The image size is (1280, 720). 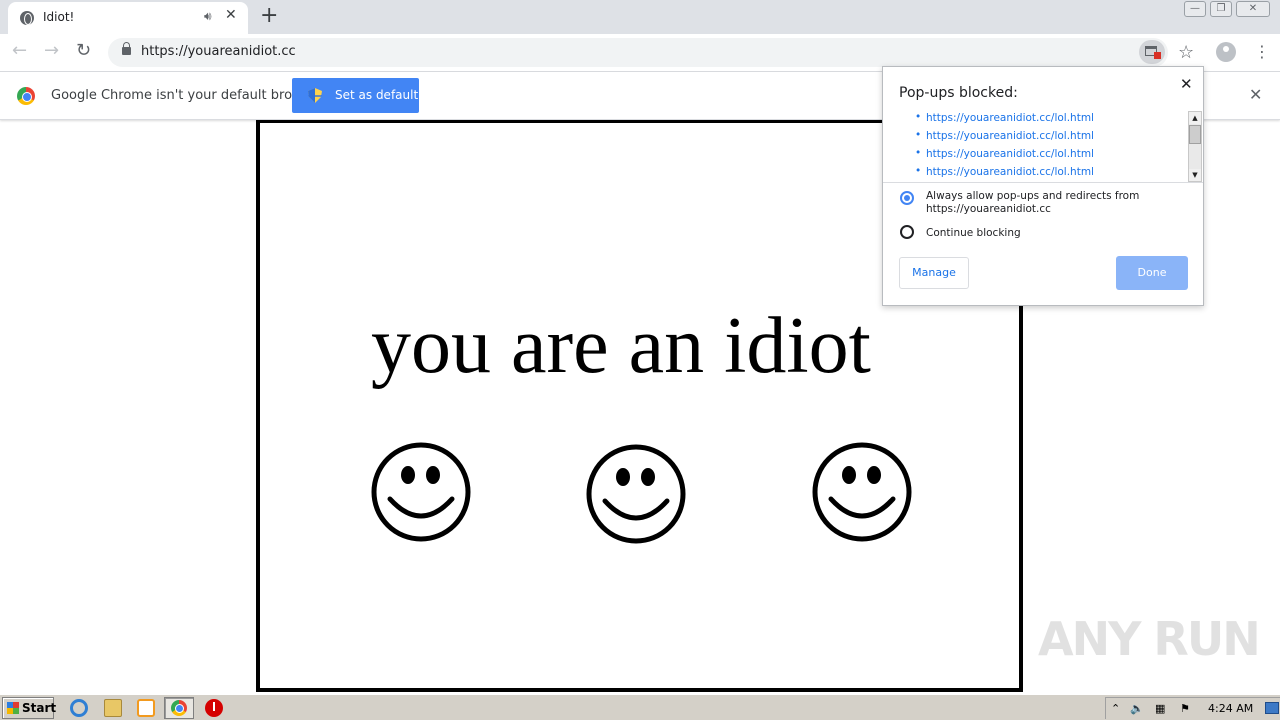 What do you see at coordinates (59, 17) in the screenshot?
I see `tab-title: Idiot!` at bounding box center [59, 17].